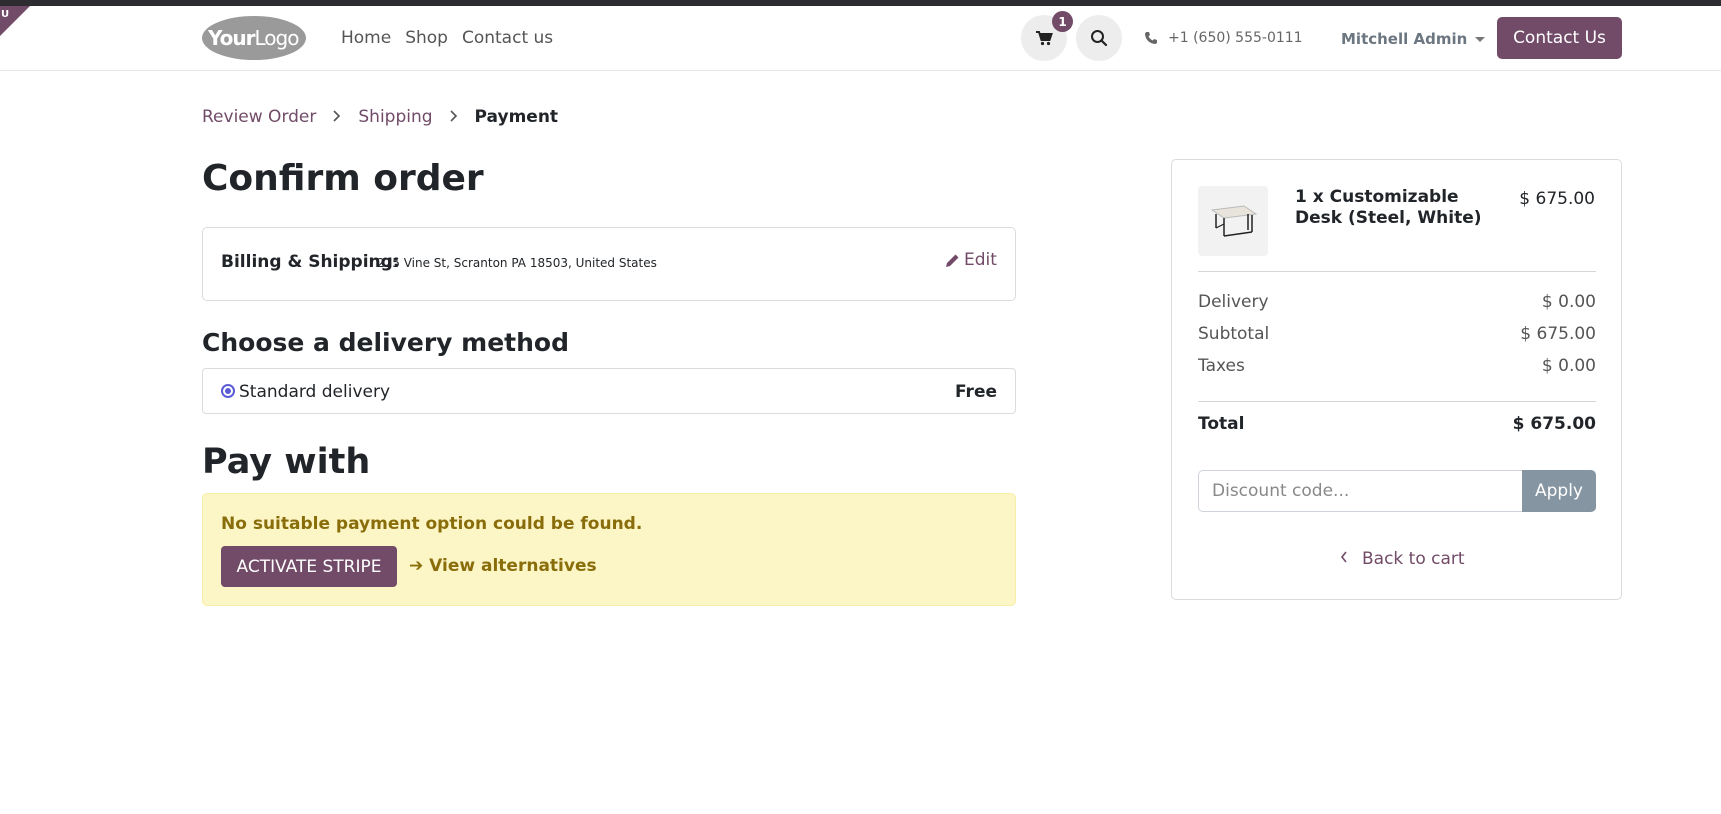 This screenshot has width=1721, height=814. I want to click on phone-number: +1 (650) 555-0111, so click(1235, 38).